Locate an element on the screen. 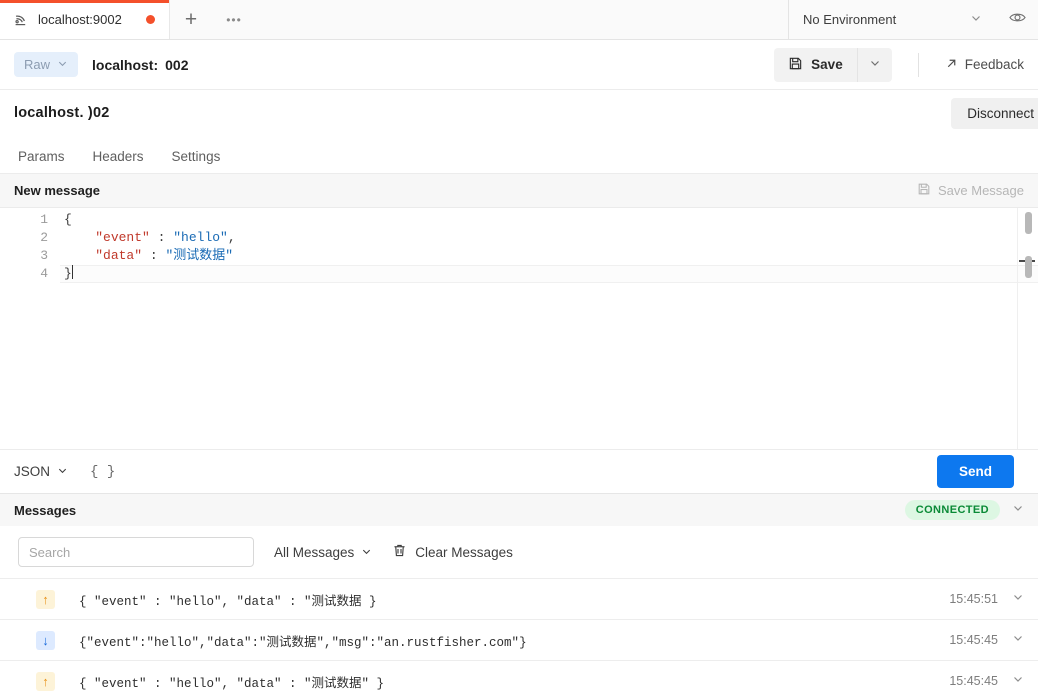 The image size is (1038, 700). connection-url: localhost. )02 is located at coordinates (61, 113).